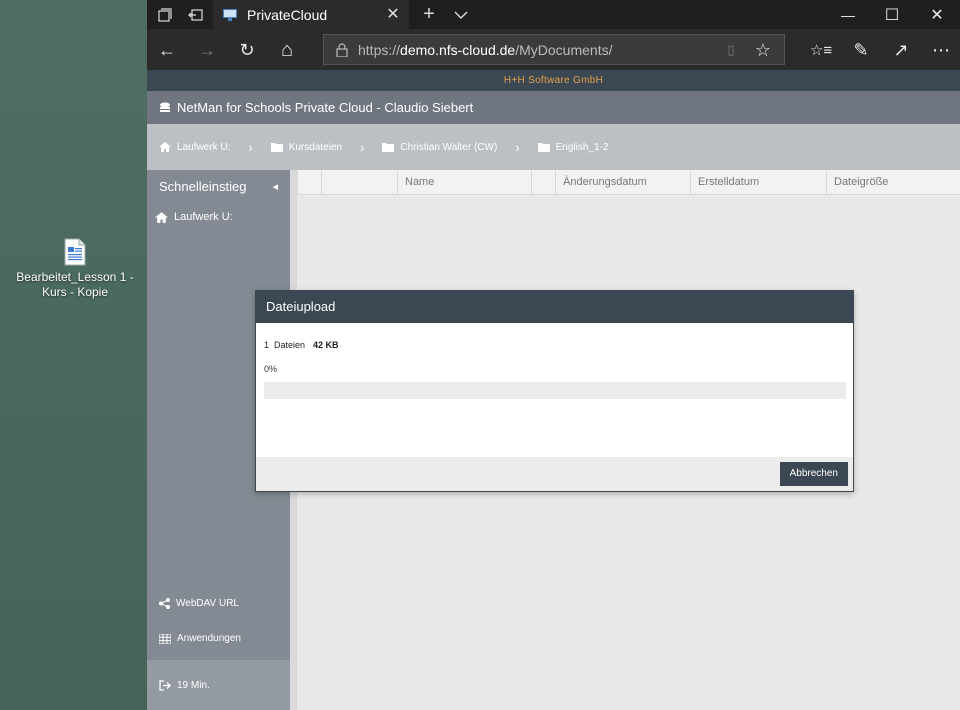 This screenshot has height=710, width=960. I want to click on web-notes-icon: ✎, so click(861, 50).